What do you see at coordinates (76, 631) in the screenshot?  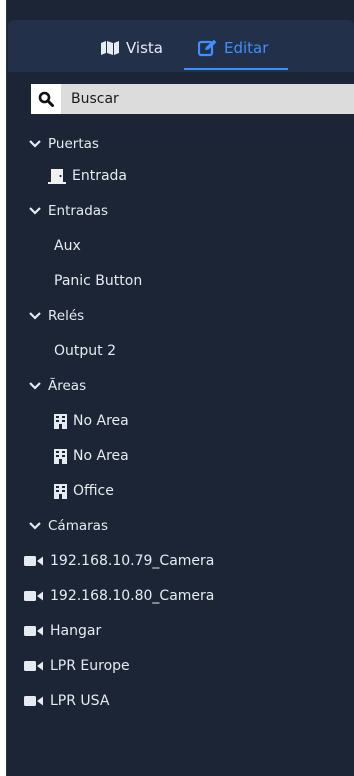 I see `tree-item-label: Hangar` at bounding box center [76, 631].